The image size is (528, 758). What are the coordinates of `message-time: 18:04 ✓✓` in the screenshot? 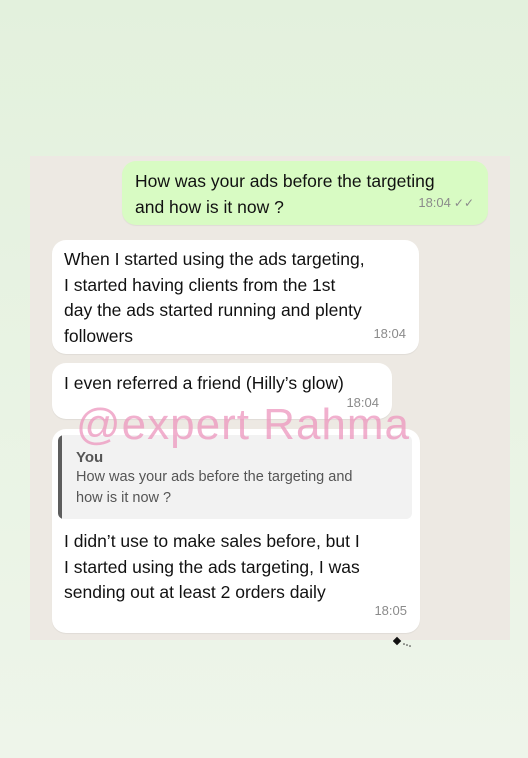 It's located at (446, 203).